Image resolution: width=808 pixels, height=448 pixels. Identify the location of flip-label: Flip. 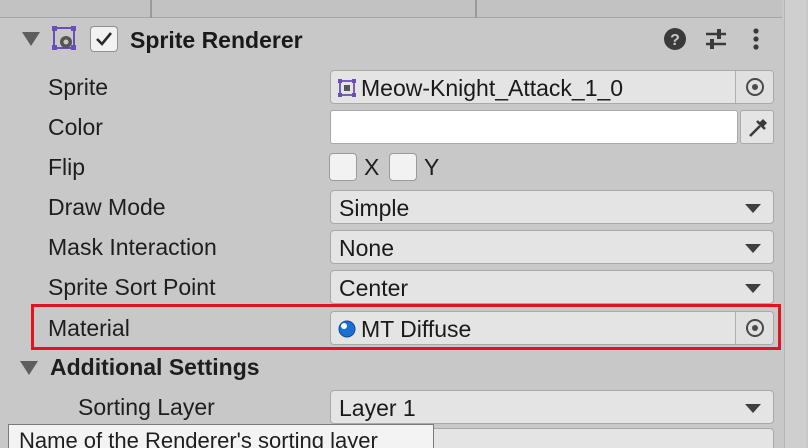
(67, 167).